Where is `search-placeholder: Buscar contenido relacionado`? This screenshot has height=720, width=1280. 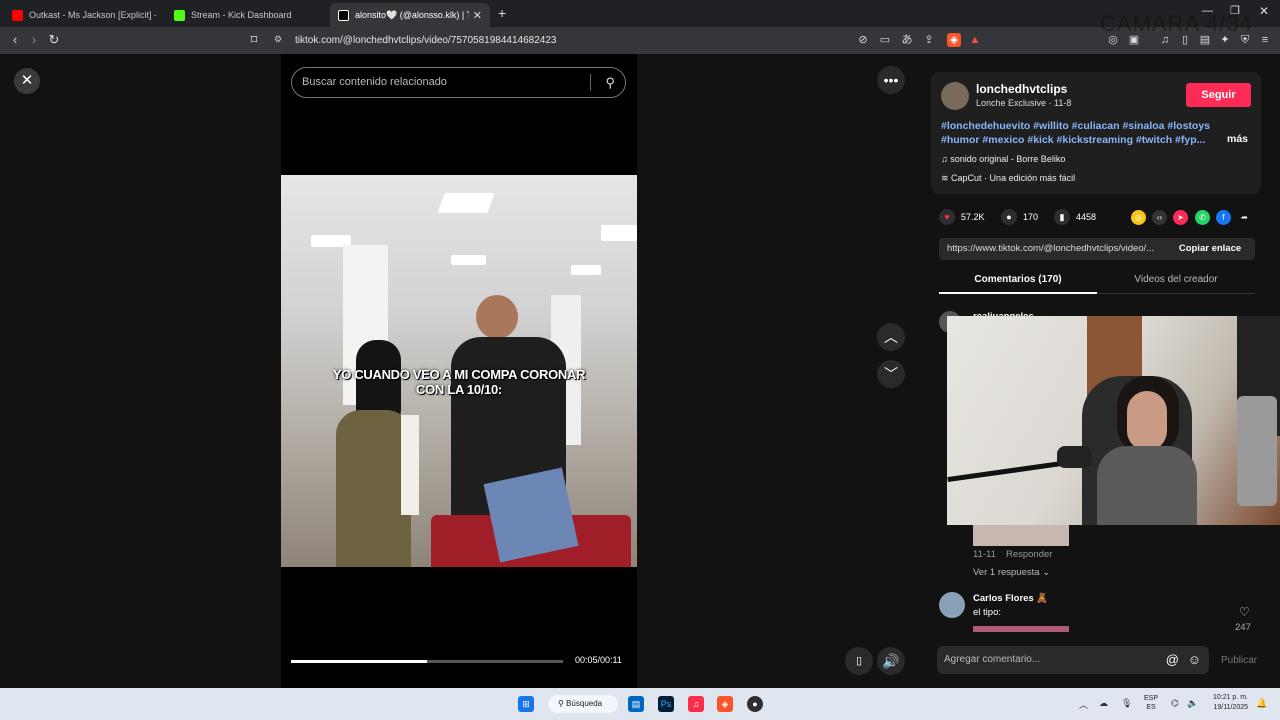 search-placeholder: Buscar contenido relacionado is located at coordinates (374, 82).